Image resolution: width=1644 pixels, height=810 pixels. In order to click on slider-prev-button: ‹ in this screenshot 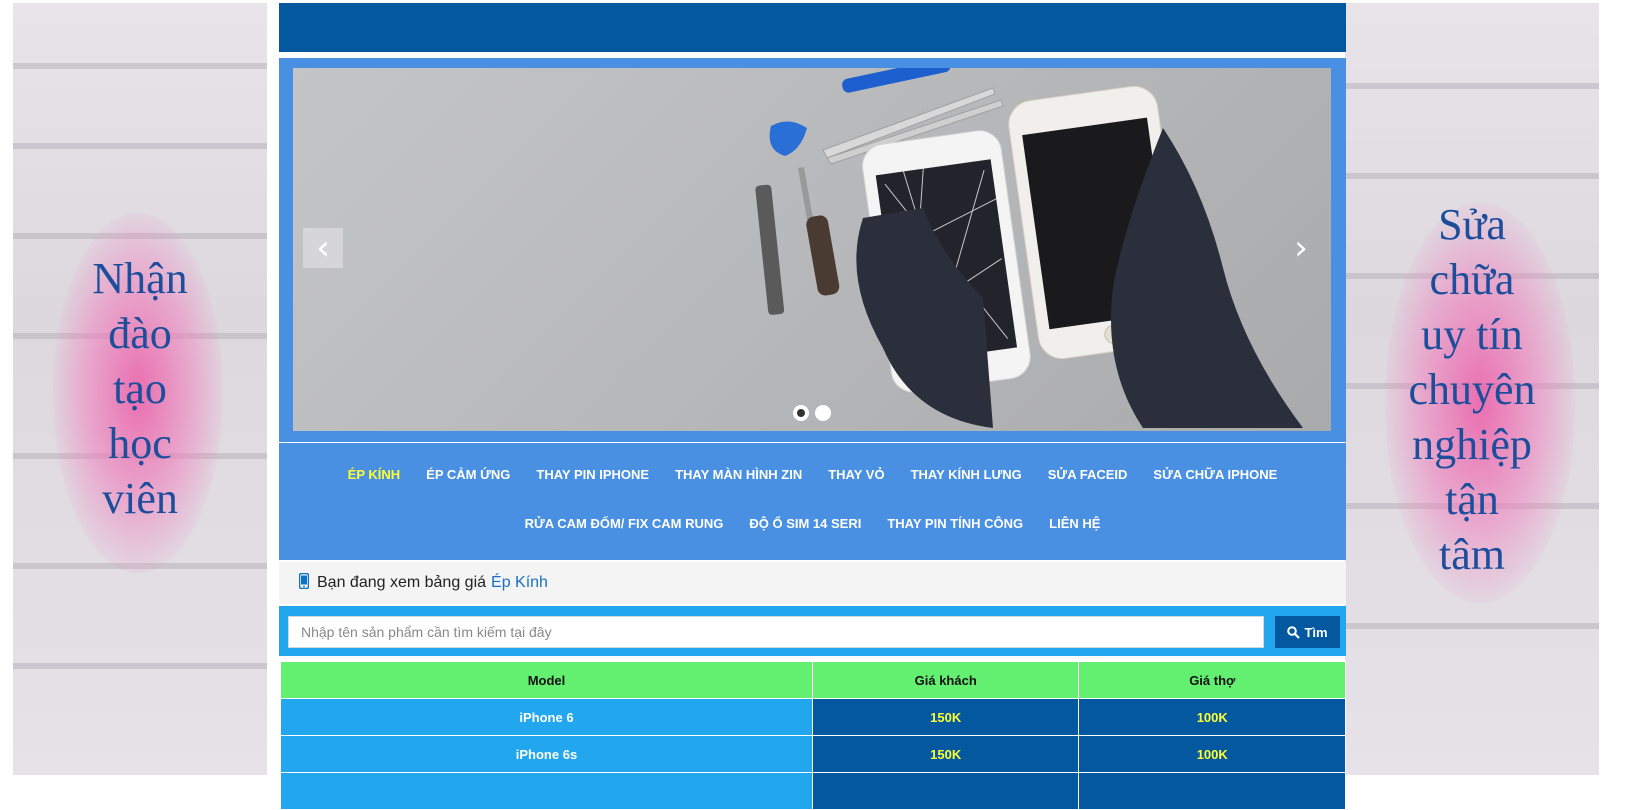, I will do `click(323, 248)`.